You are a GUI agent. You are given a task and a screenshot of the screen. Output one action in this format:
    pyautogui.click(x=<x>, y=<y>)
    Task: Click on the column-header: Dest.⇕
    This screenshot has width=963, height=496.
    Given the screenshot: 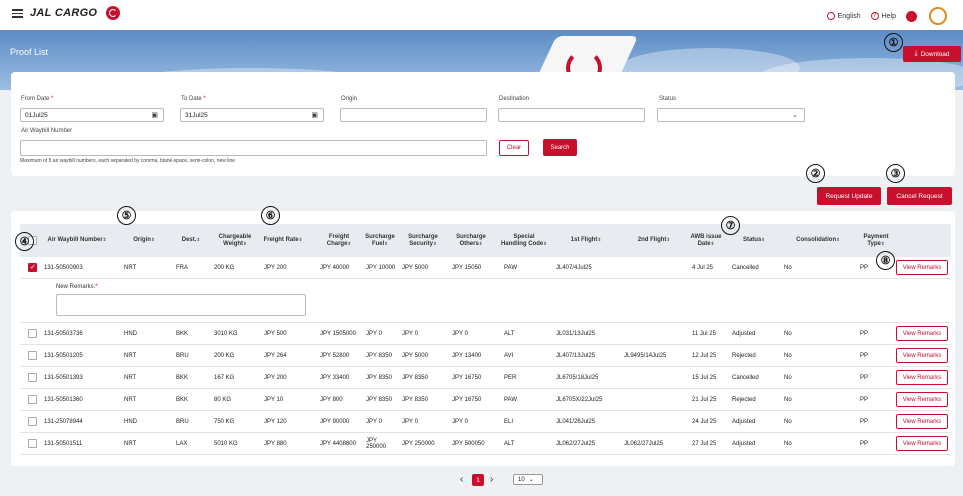 What is the action you would take?
    pyautogui.click(x=191, y=240)
    